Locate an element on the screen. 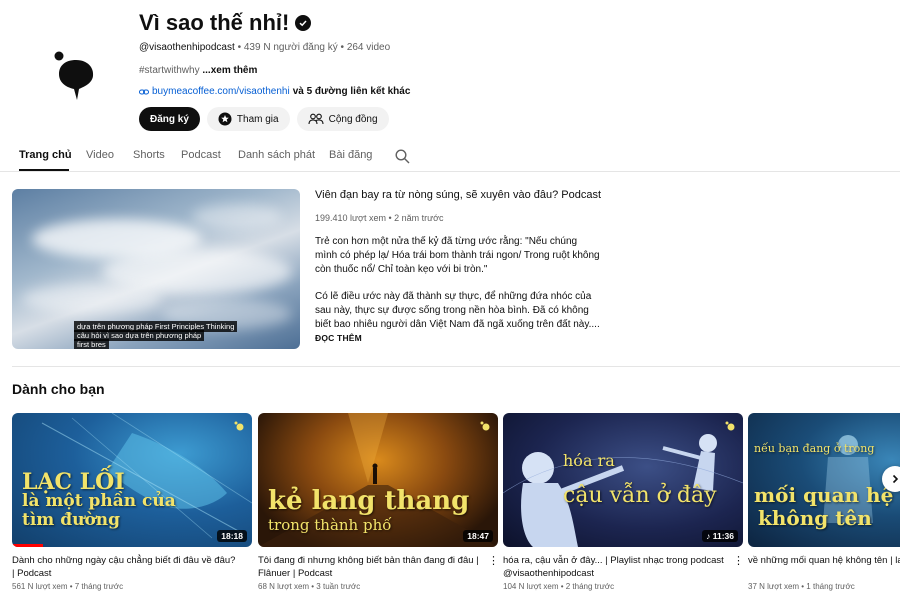 This screenshot has width=900, height=600. join-label: Tham gia is located at coordinates (257, 119).